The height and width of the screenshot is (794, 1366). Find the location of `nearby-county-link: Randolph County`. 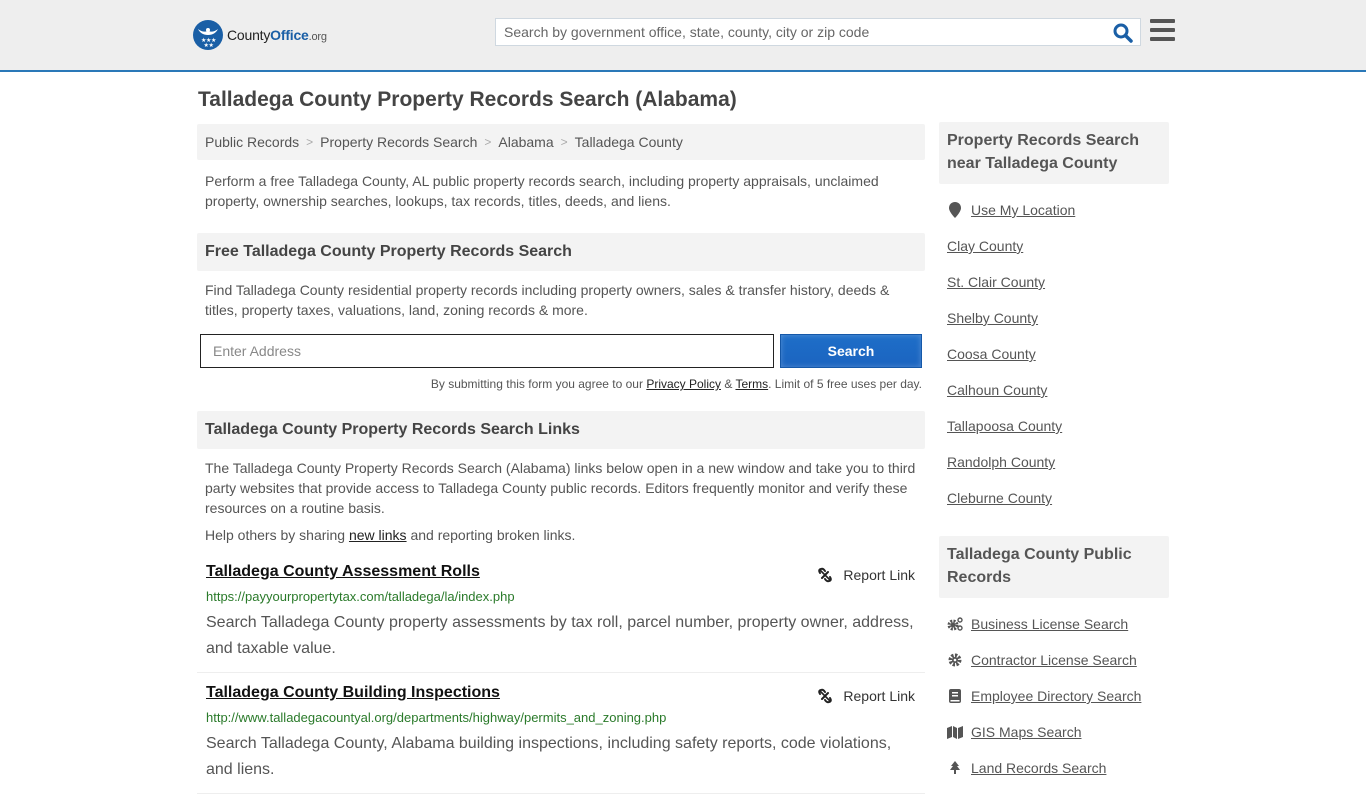

nearby-county-link: Randolph County is located at coordinates (1058, 462).